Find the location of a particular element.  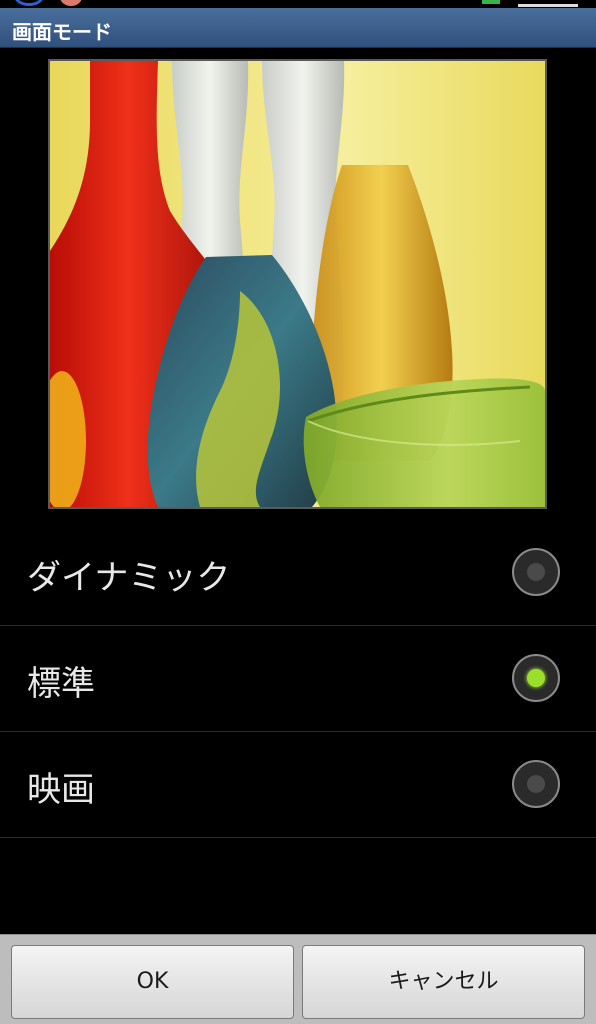

mode-option-movie: 映画 is located at coordinates (298, 785).